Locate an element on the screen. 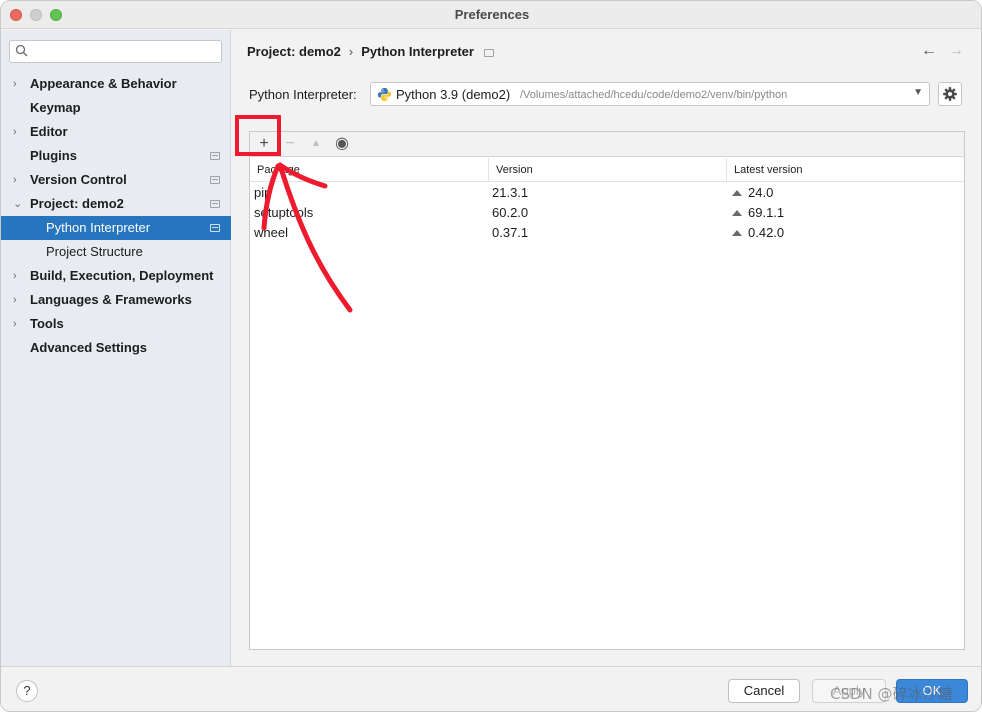 This screenshot has width=982, height=712. package-latest-version: 0.42.0 is located at coordinates (766, 232).